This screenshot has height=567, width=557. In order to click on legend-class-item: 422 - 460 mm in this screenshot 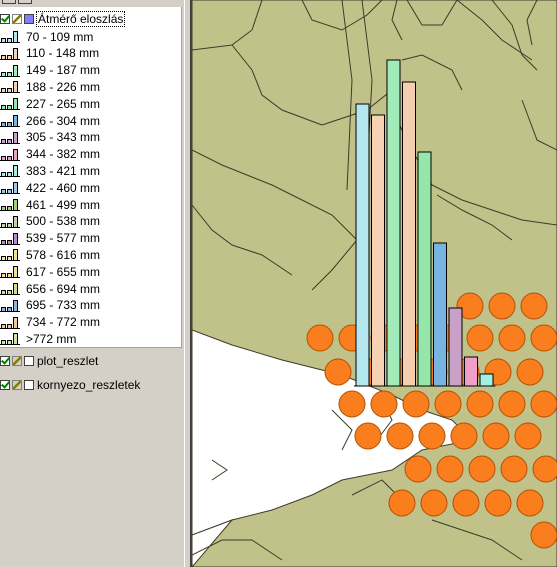, I will do `click(50, 187)`.